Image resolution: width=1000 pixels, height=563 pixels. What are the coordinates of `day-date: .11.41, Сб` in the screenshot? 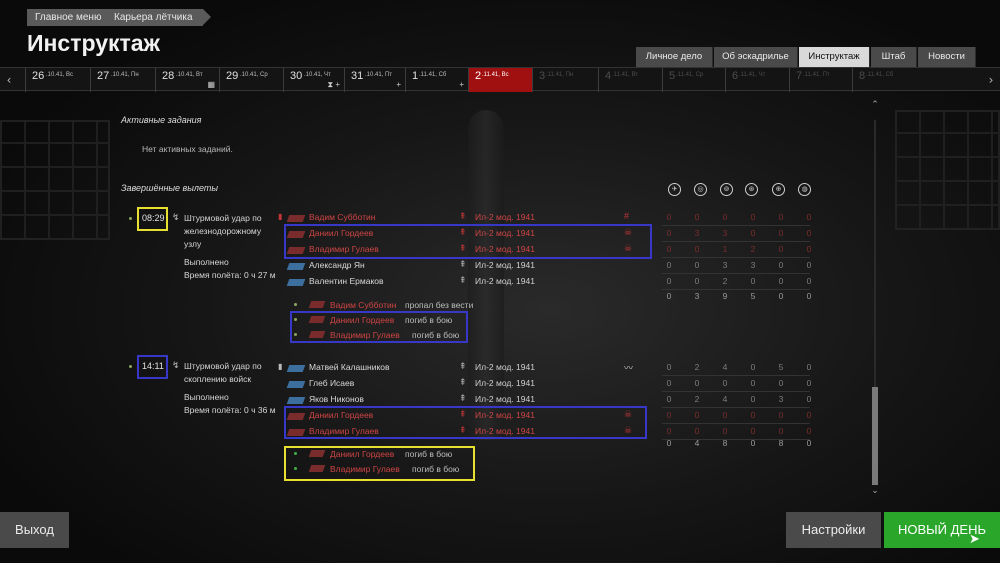 It's located at (433, 75).